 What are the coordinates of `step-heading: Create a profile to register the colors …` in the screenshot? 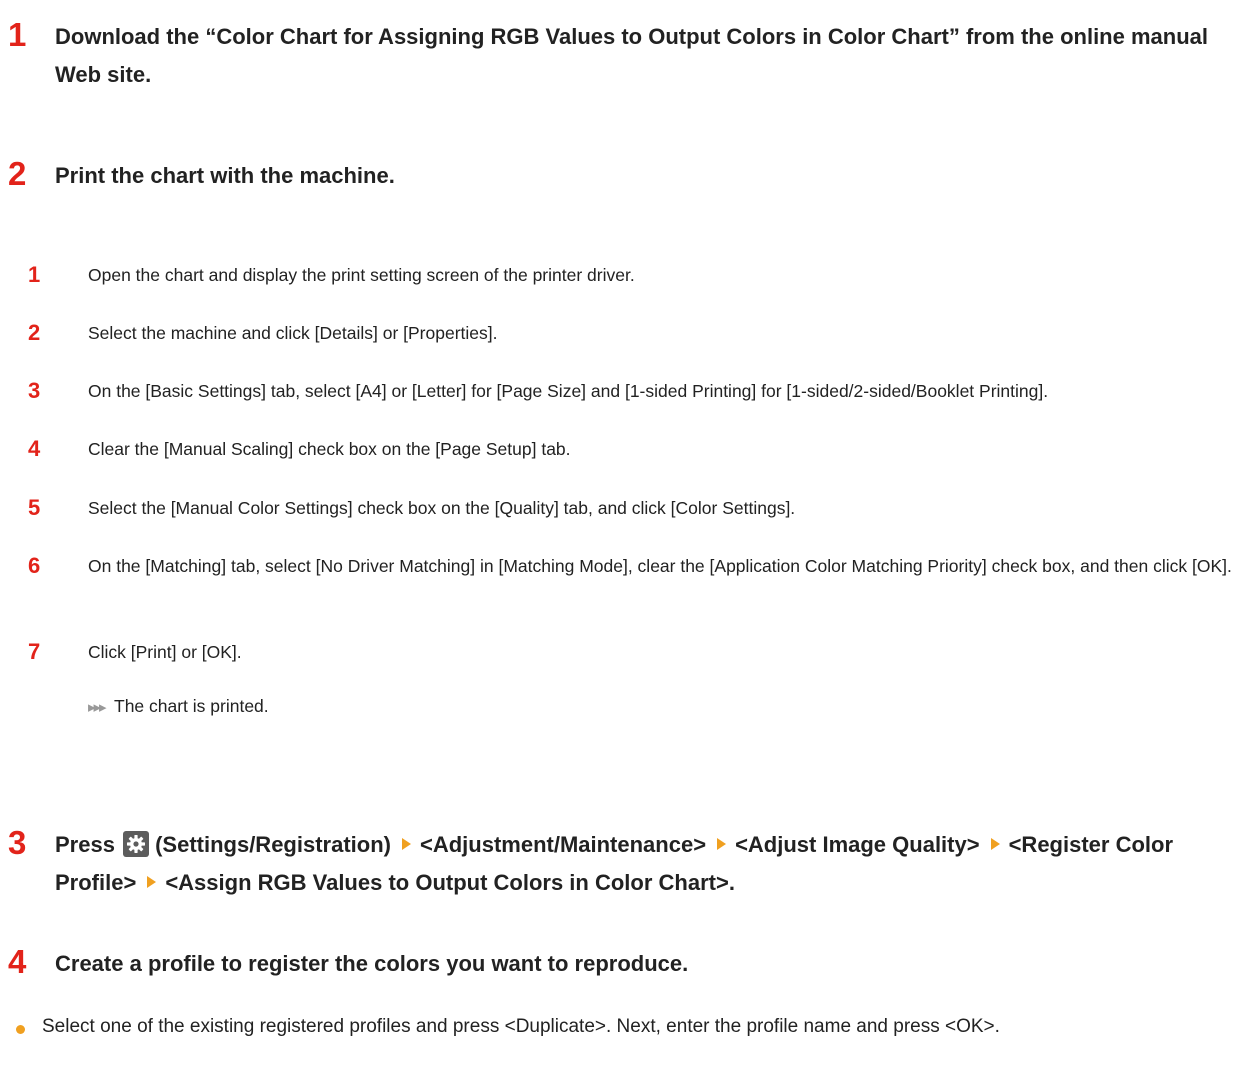 It's located at (372, 963).